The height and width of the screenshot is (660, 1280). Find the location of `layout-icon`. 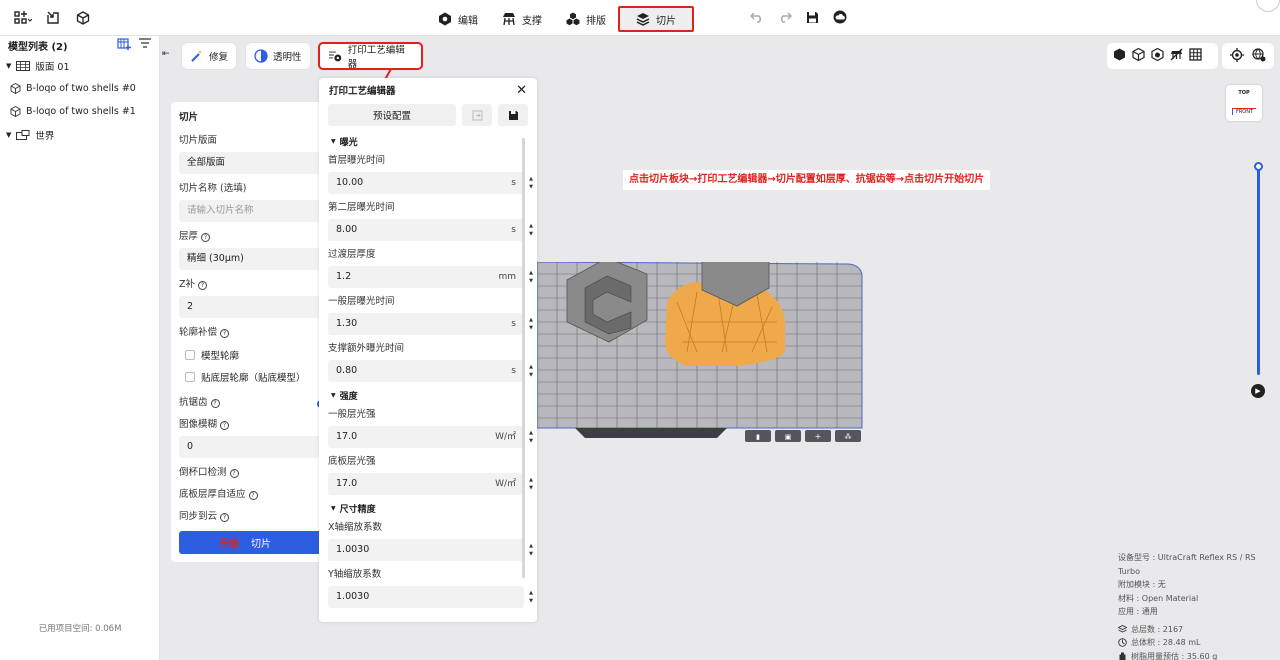

layout-icon is located at coordinates (573, 19).